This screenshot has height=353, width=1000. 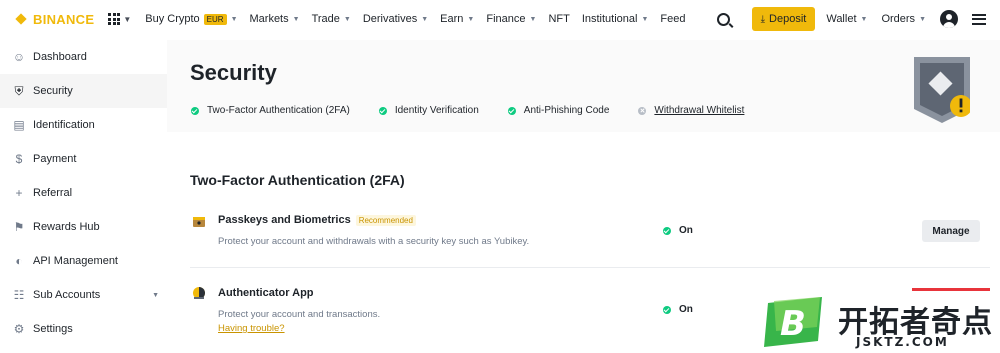 I want to click on svg-text: B, so click(x=793, y=324).